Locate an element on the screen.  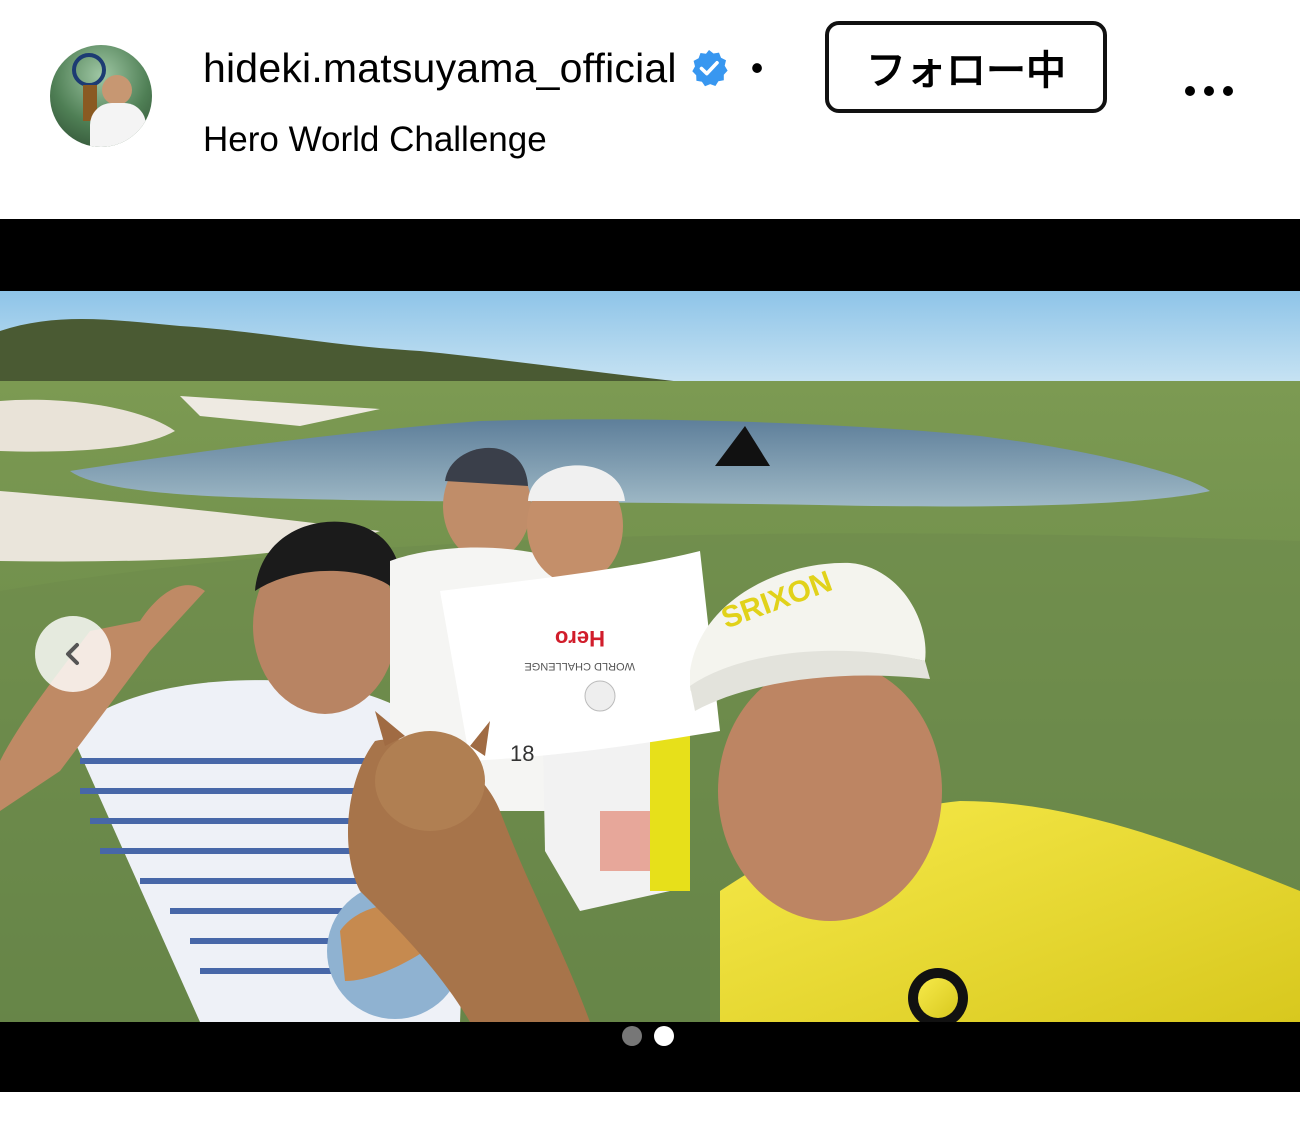
carousel-prev-button is located at coordinates (73, 654).